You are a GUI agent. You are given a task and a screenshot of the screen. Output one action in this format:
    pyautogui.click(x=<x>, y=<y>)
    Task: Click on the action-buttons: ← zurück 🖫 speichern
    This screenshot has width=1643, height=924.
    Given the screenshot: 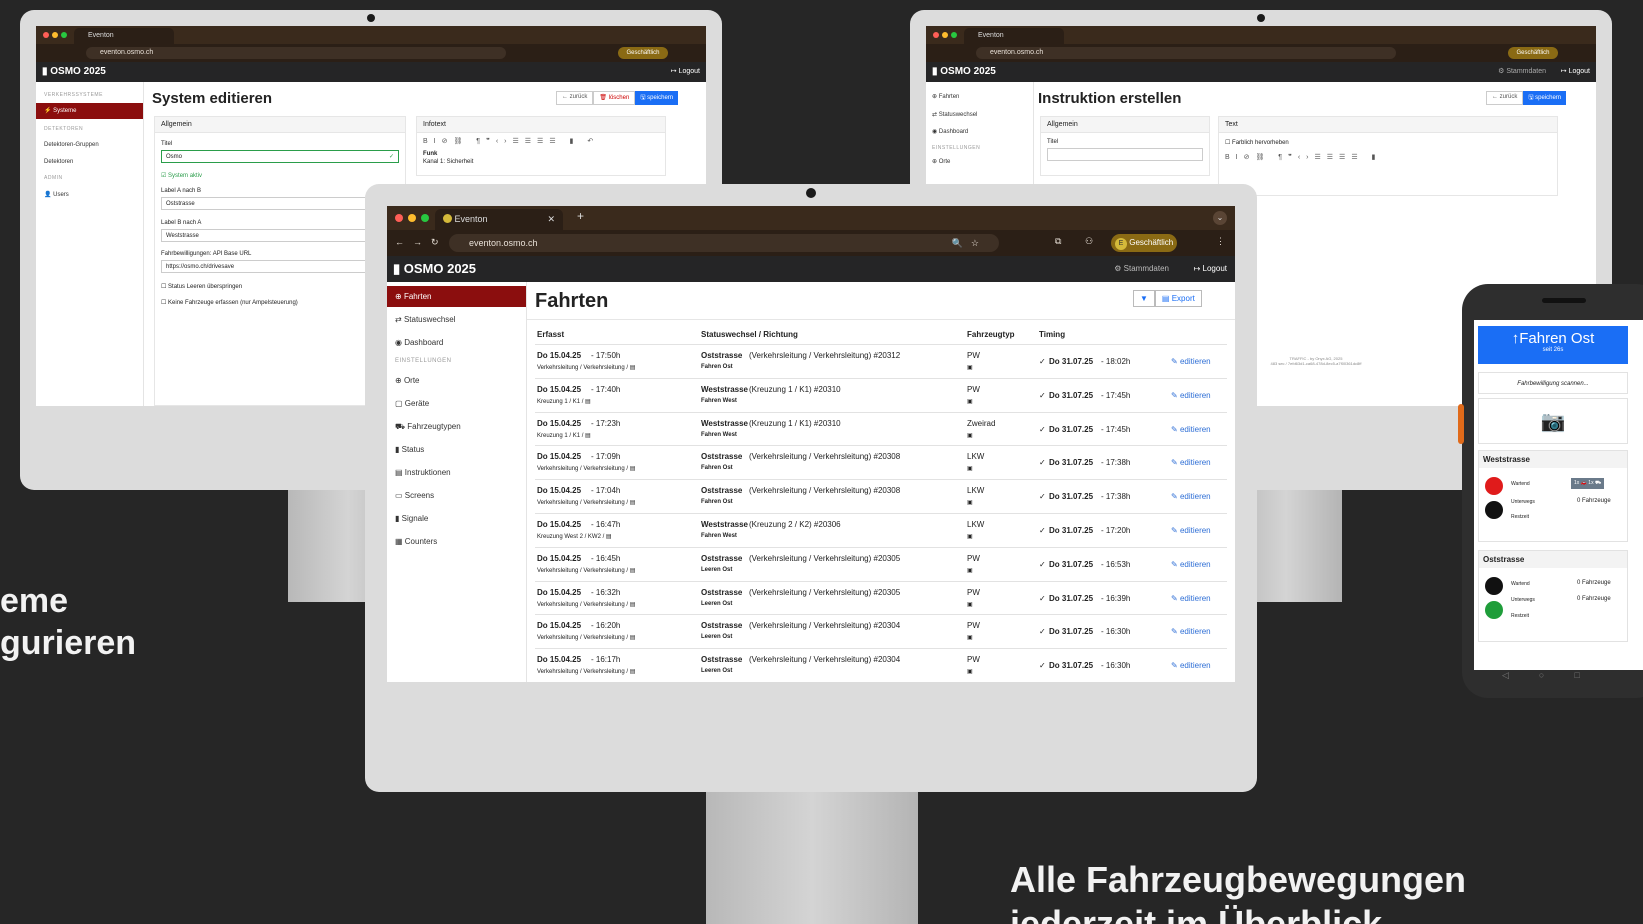 What is the action you would take?
    pyautogui.click(x=1526, y=98)
    